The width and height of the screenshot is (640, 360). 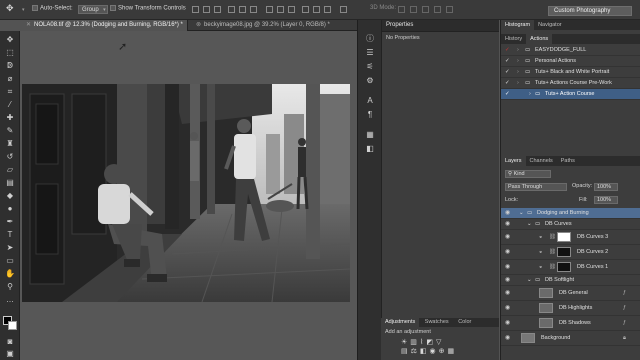 What do you see at coordinates (217, 9) in the screenshot?
I see `align-bottom-icon` at bounding box center [217, 9].